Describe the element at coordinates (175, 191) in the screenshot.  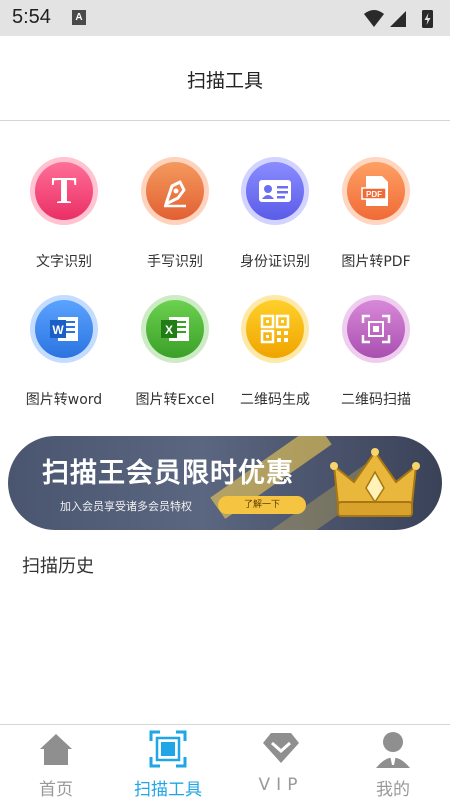
I see `pen-icon` at that location.